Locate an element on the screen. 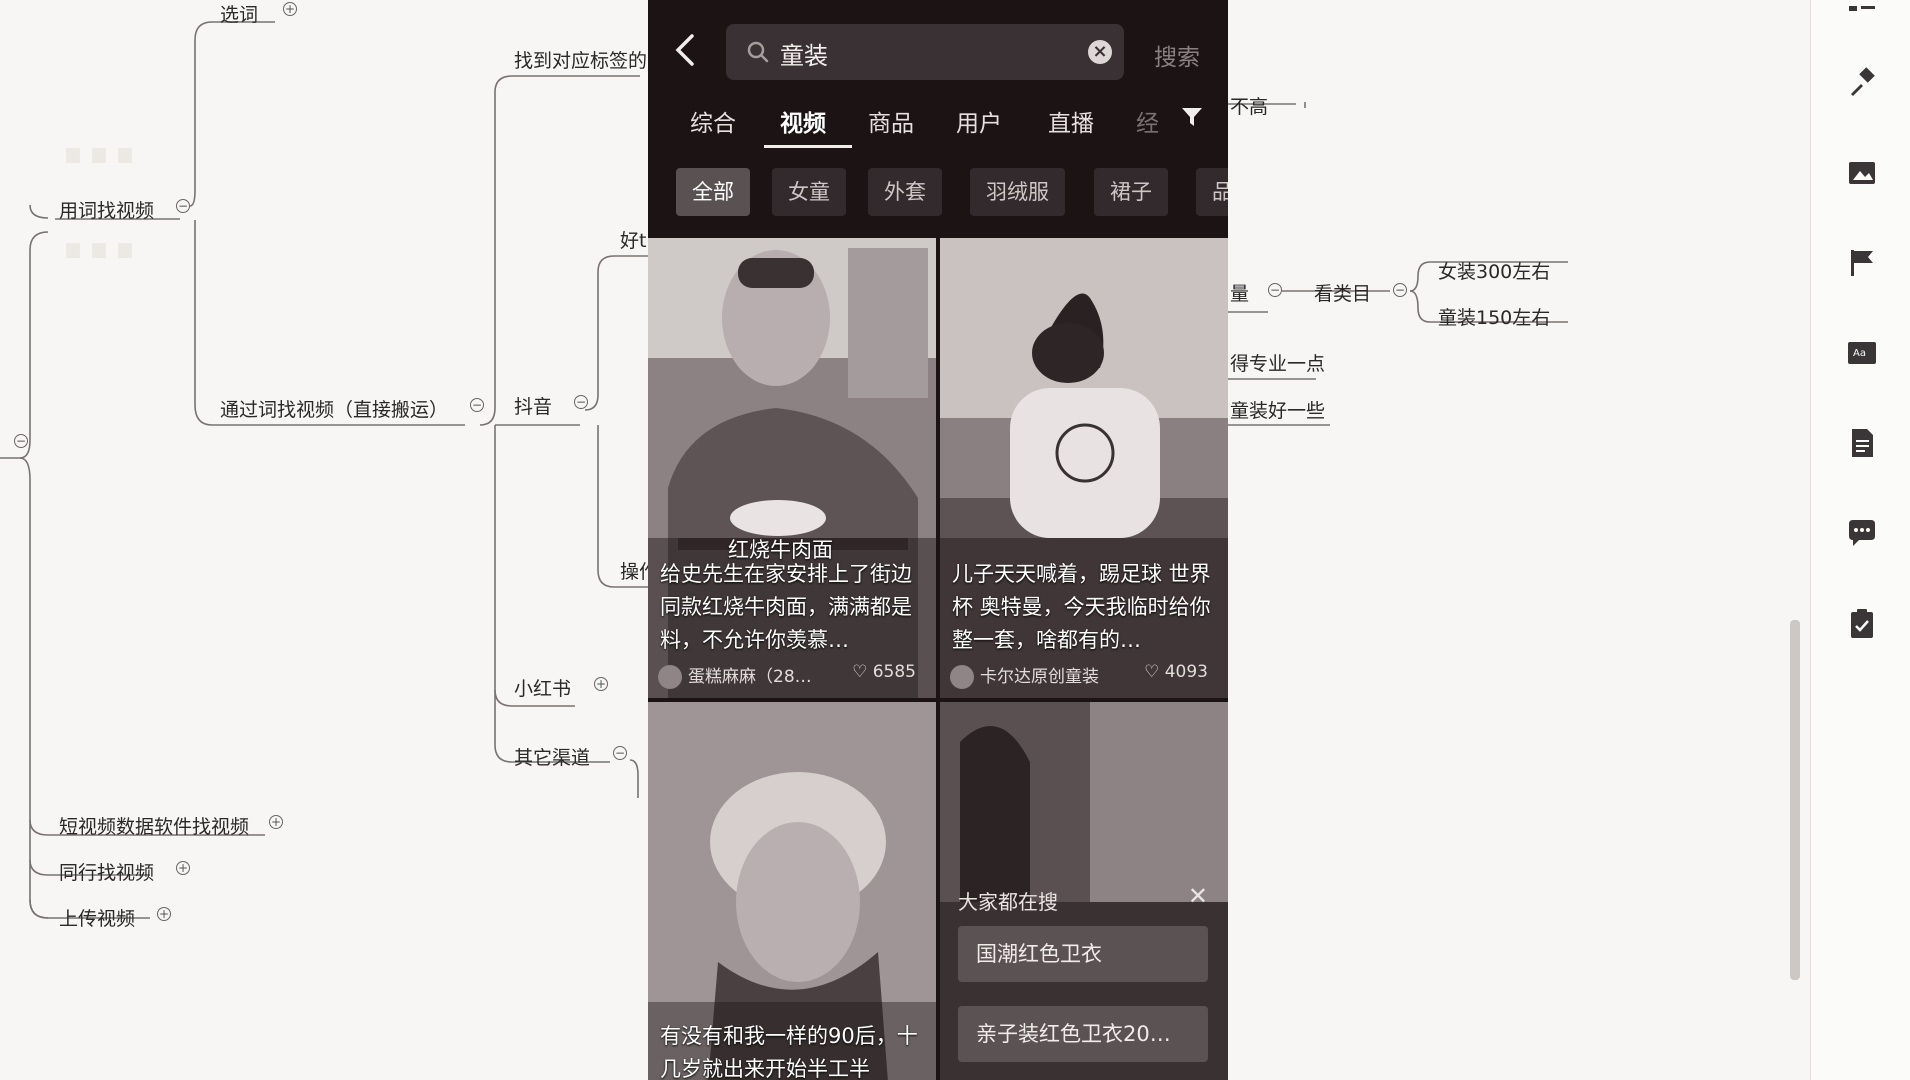  hot-search-title: 大家都在搜 is located at coordinates (1008, 902).